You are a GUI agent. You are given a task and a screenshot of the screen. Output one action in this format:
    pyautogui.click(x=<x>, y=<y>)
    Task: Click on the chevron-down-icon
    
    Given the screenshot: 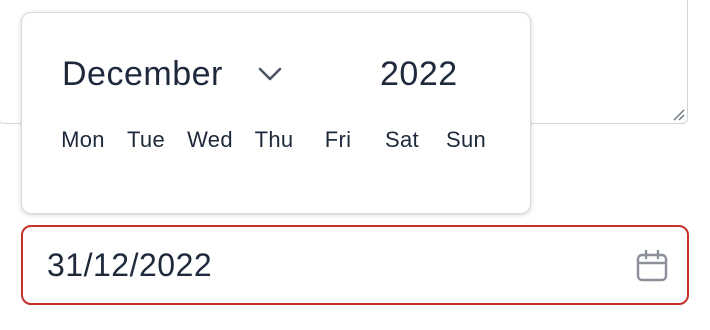 What is the action you would take?
    pyautogui.click(x=270, y=74)
    